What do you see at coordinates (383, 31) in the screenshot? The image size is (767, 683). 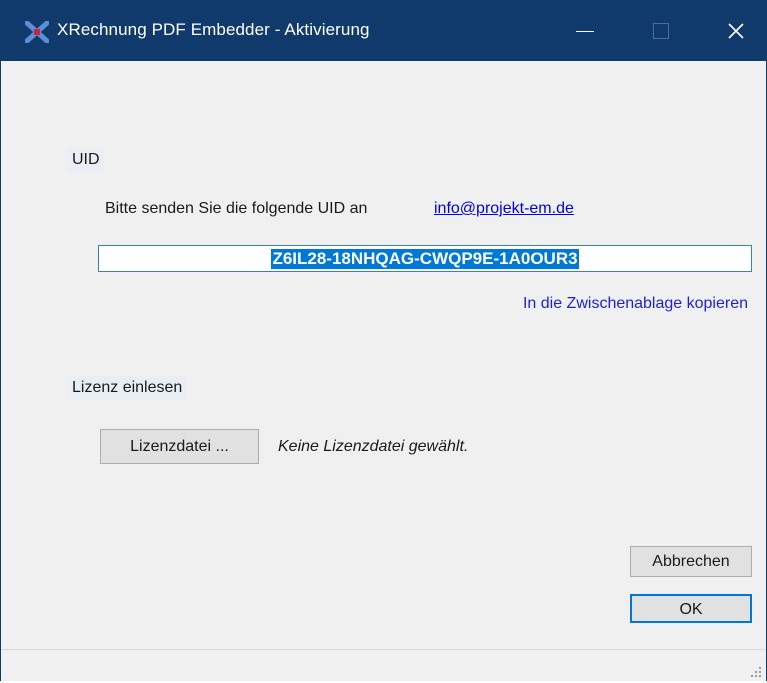 I see `title-bar: XRechnung PDF Embedder - Aktivierung` at bounding box center [383, 31].